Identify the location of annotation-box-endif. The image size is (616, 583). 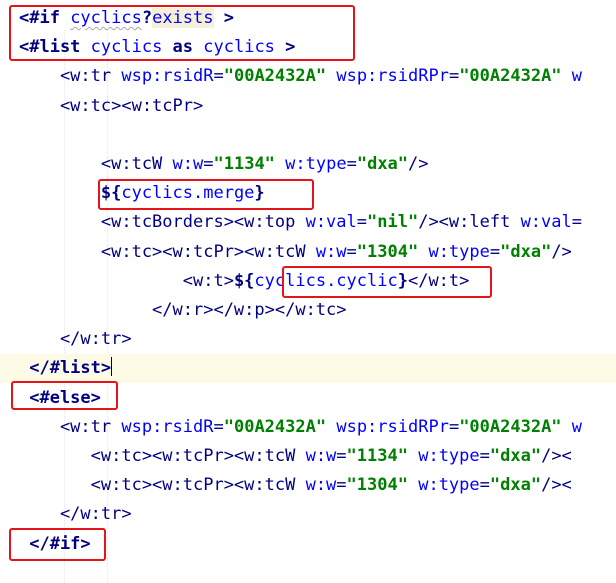
(57, 544).